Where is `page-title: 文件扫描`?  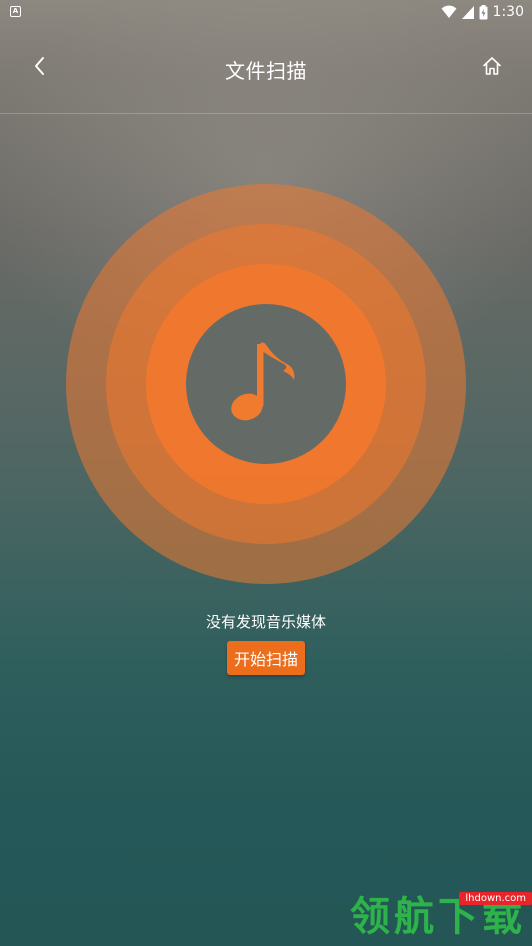 page-title: 文件扫描 is located at coordinates (266, 71).